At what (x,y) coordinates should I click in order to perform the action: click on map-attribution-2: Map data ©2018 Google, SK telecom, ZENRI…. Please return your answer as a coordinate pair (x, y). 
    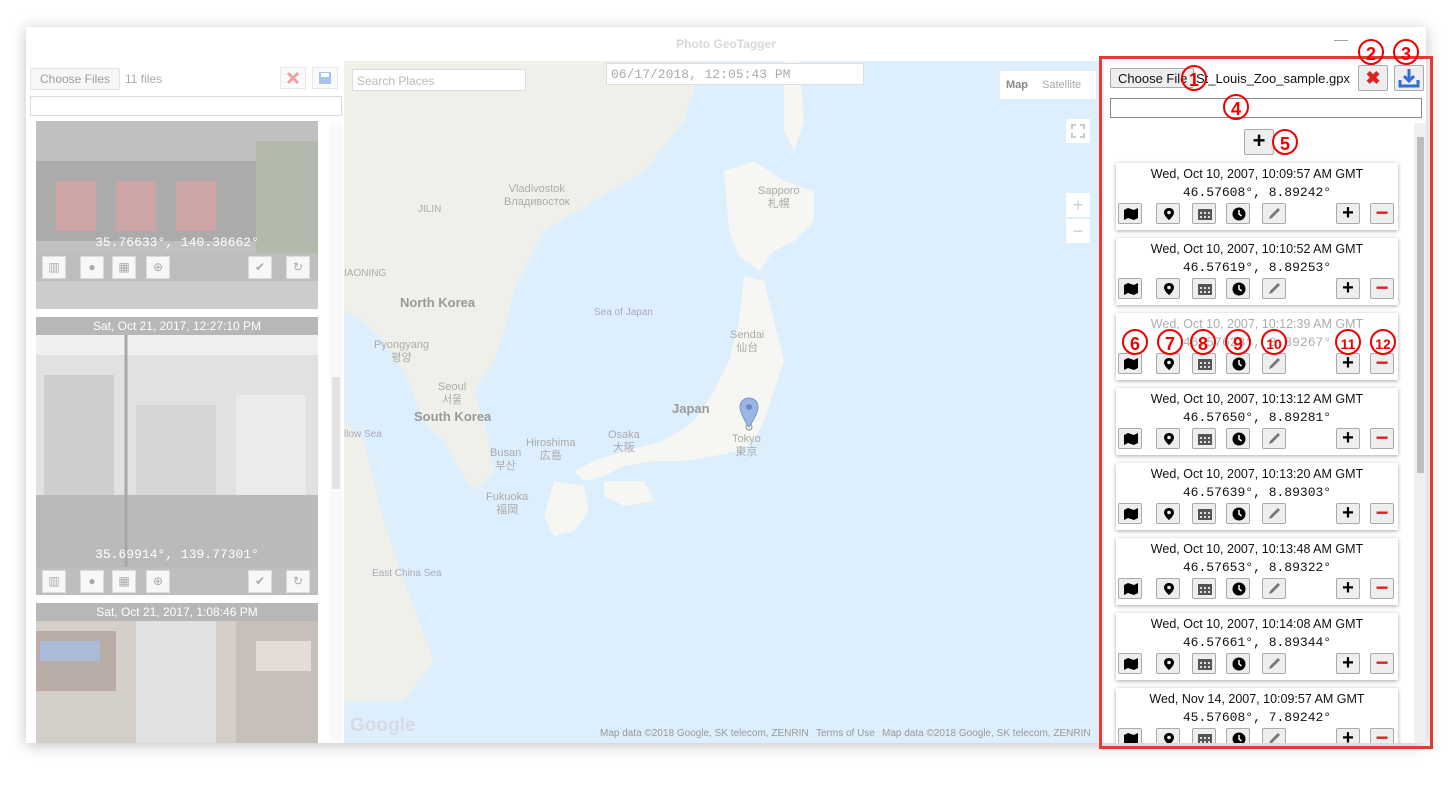
    Looking at the image, I should click on (986, 733).